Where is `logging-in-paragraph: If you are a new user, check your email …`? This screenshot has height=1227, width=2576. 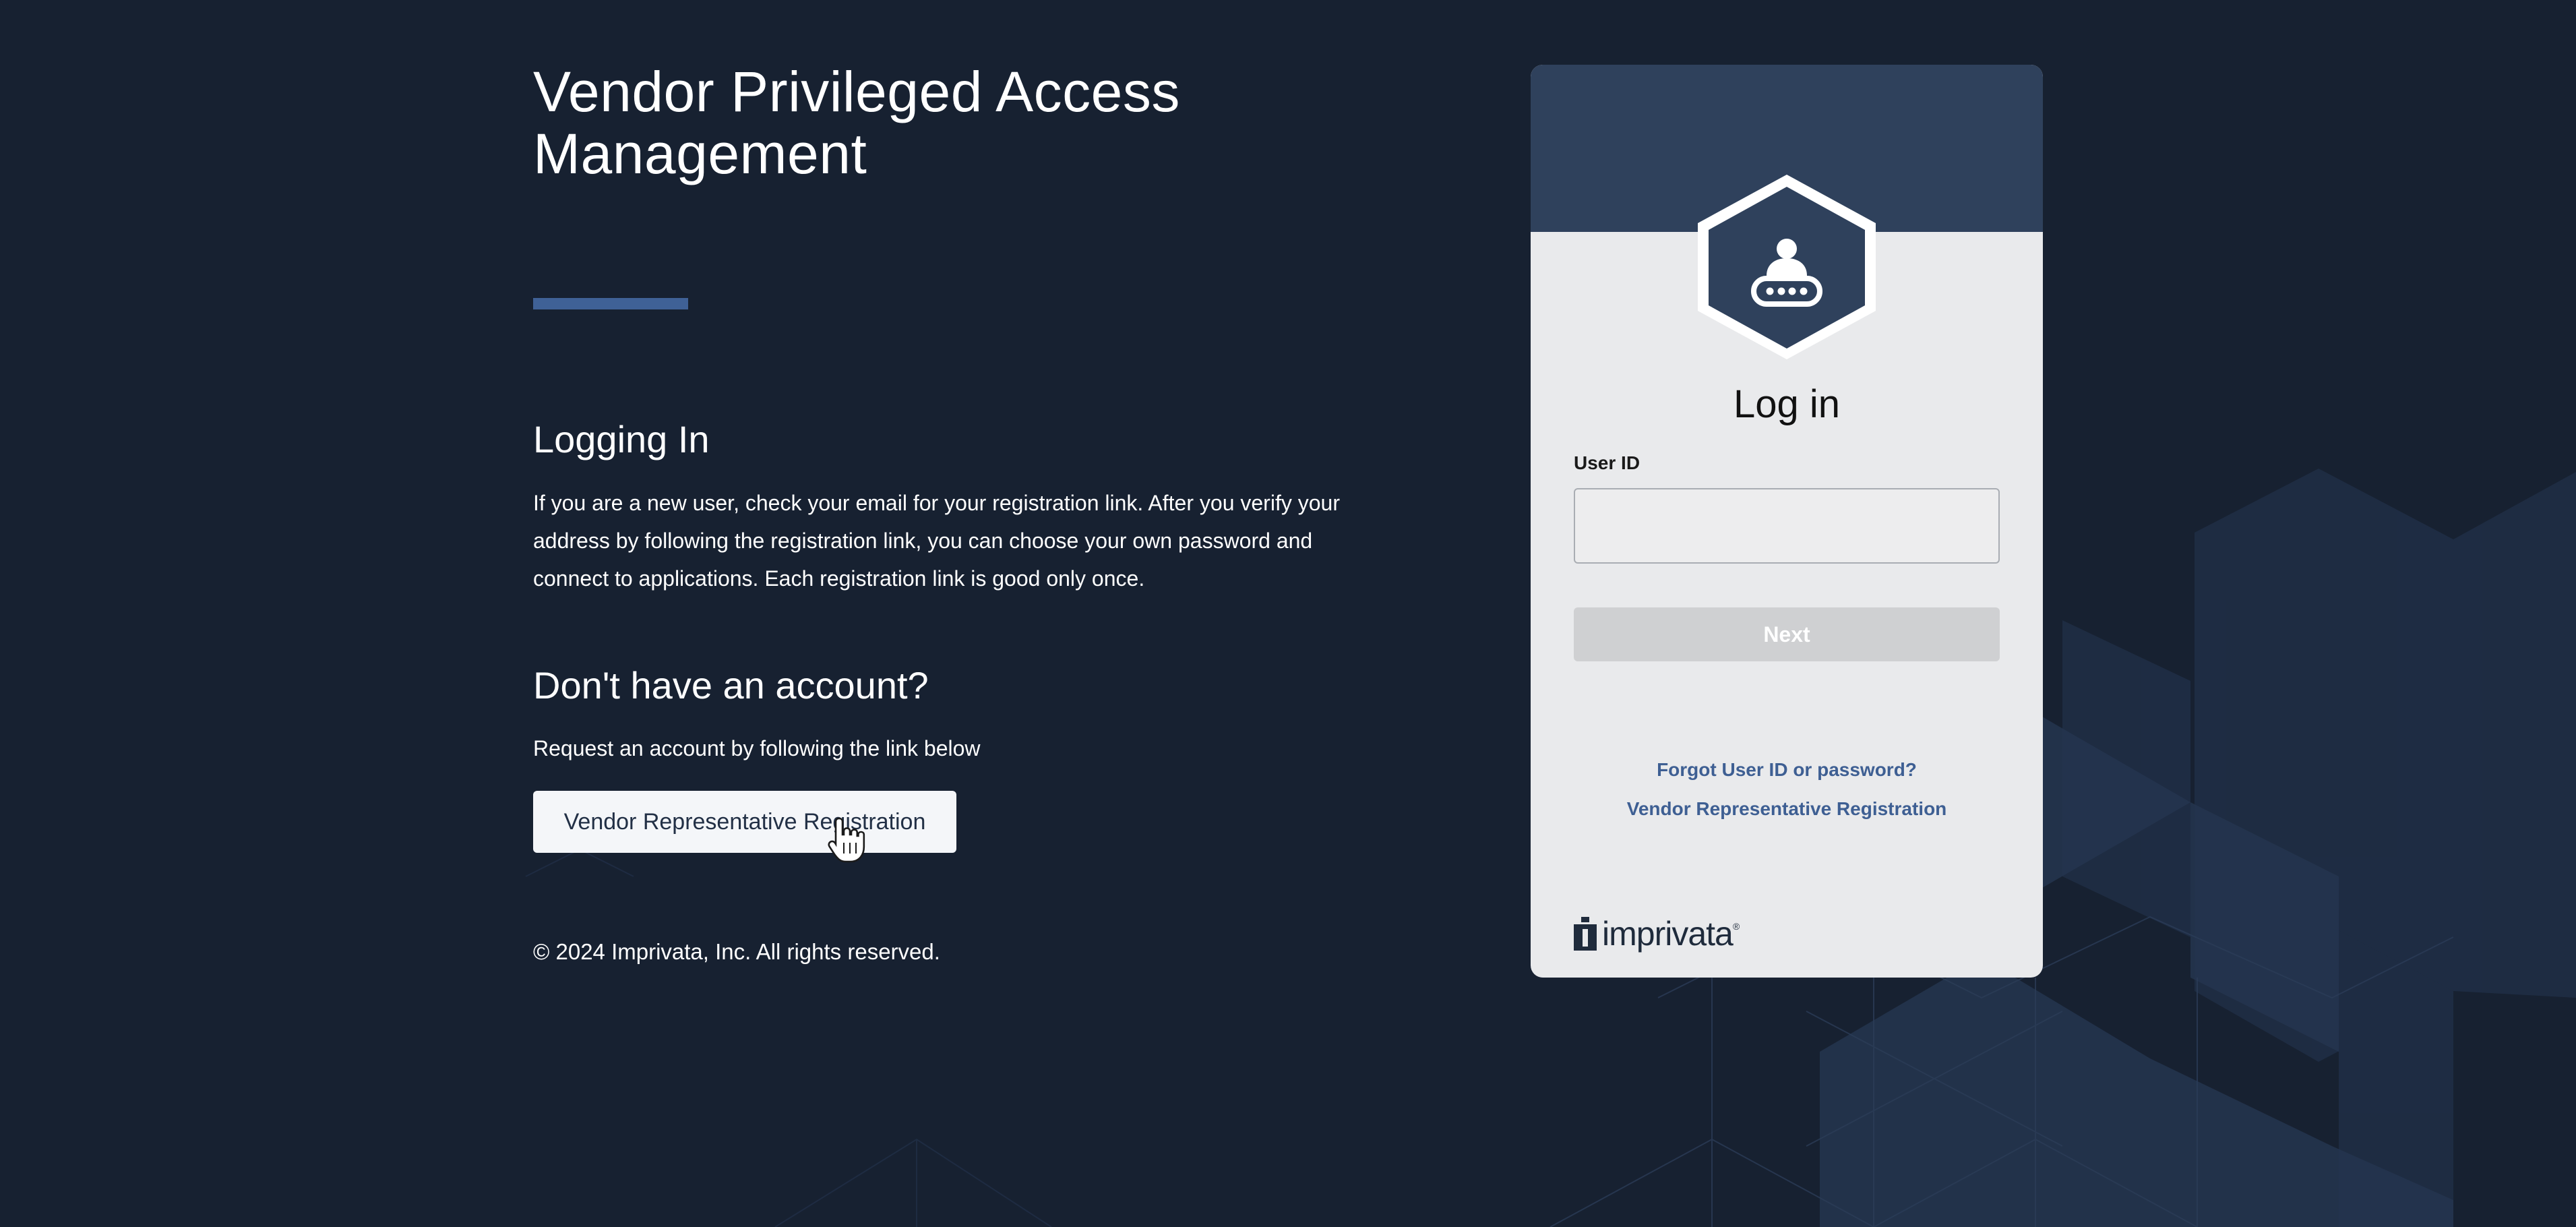
logging-in-paragraph: If you are a new user, check your email … is located at coordinates (936, 541).